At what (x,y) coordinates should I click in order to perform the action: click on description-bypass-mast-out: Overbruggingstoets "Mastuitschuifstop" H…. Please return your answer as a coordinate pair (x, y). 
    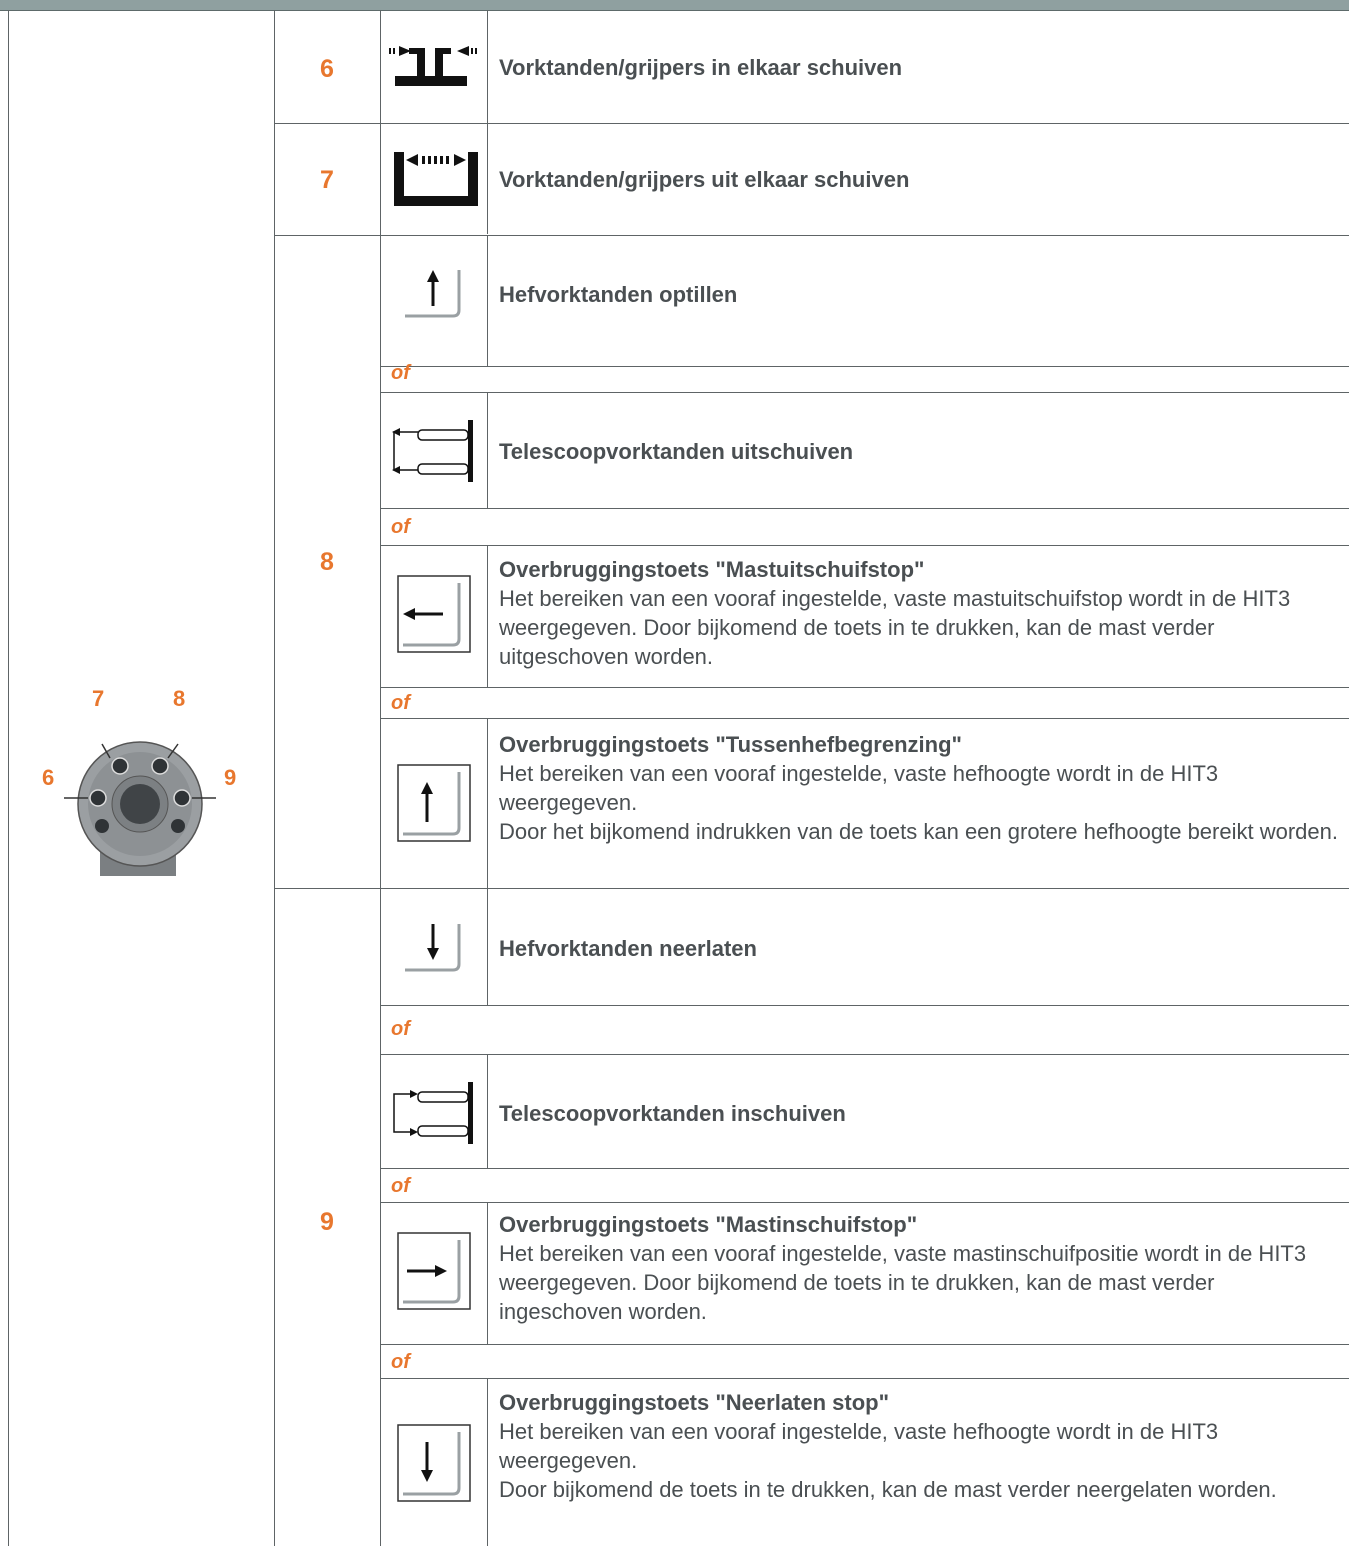
    Looking at the image, I should click on (921, 613).